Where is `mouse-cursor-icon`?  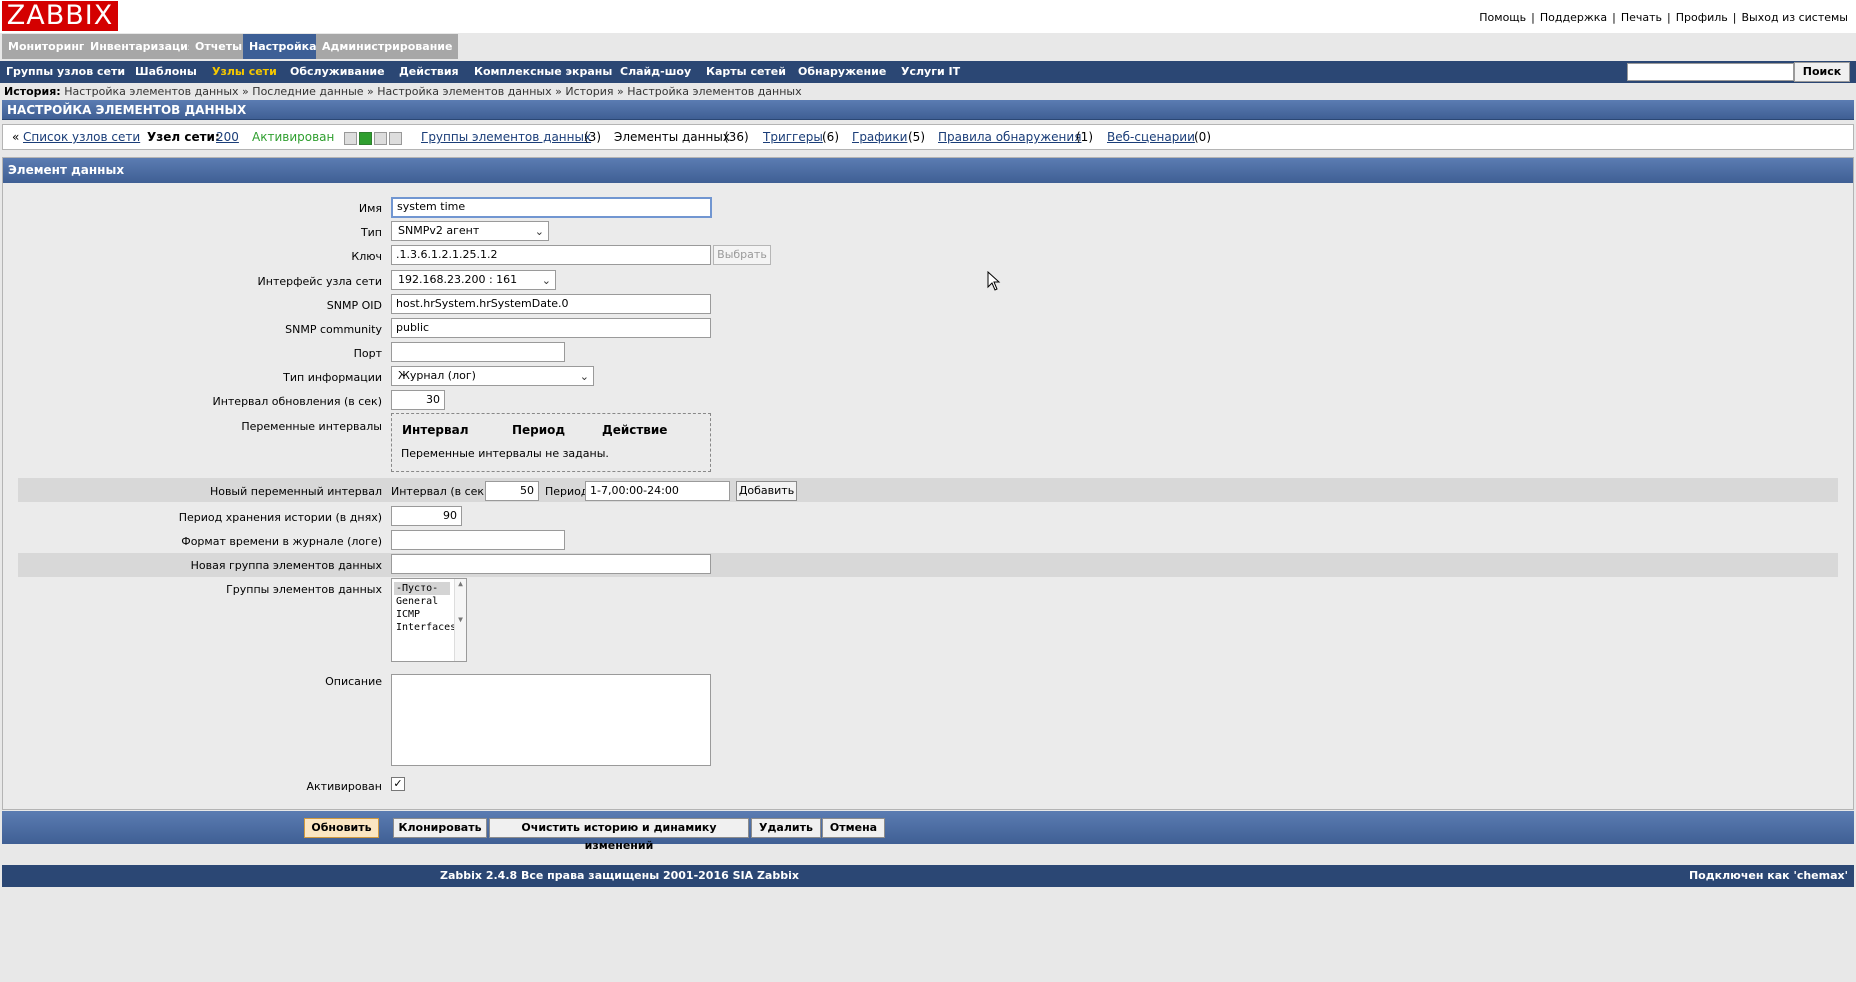
mouse-cursor-icon is located at coordinates (994, 281).